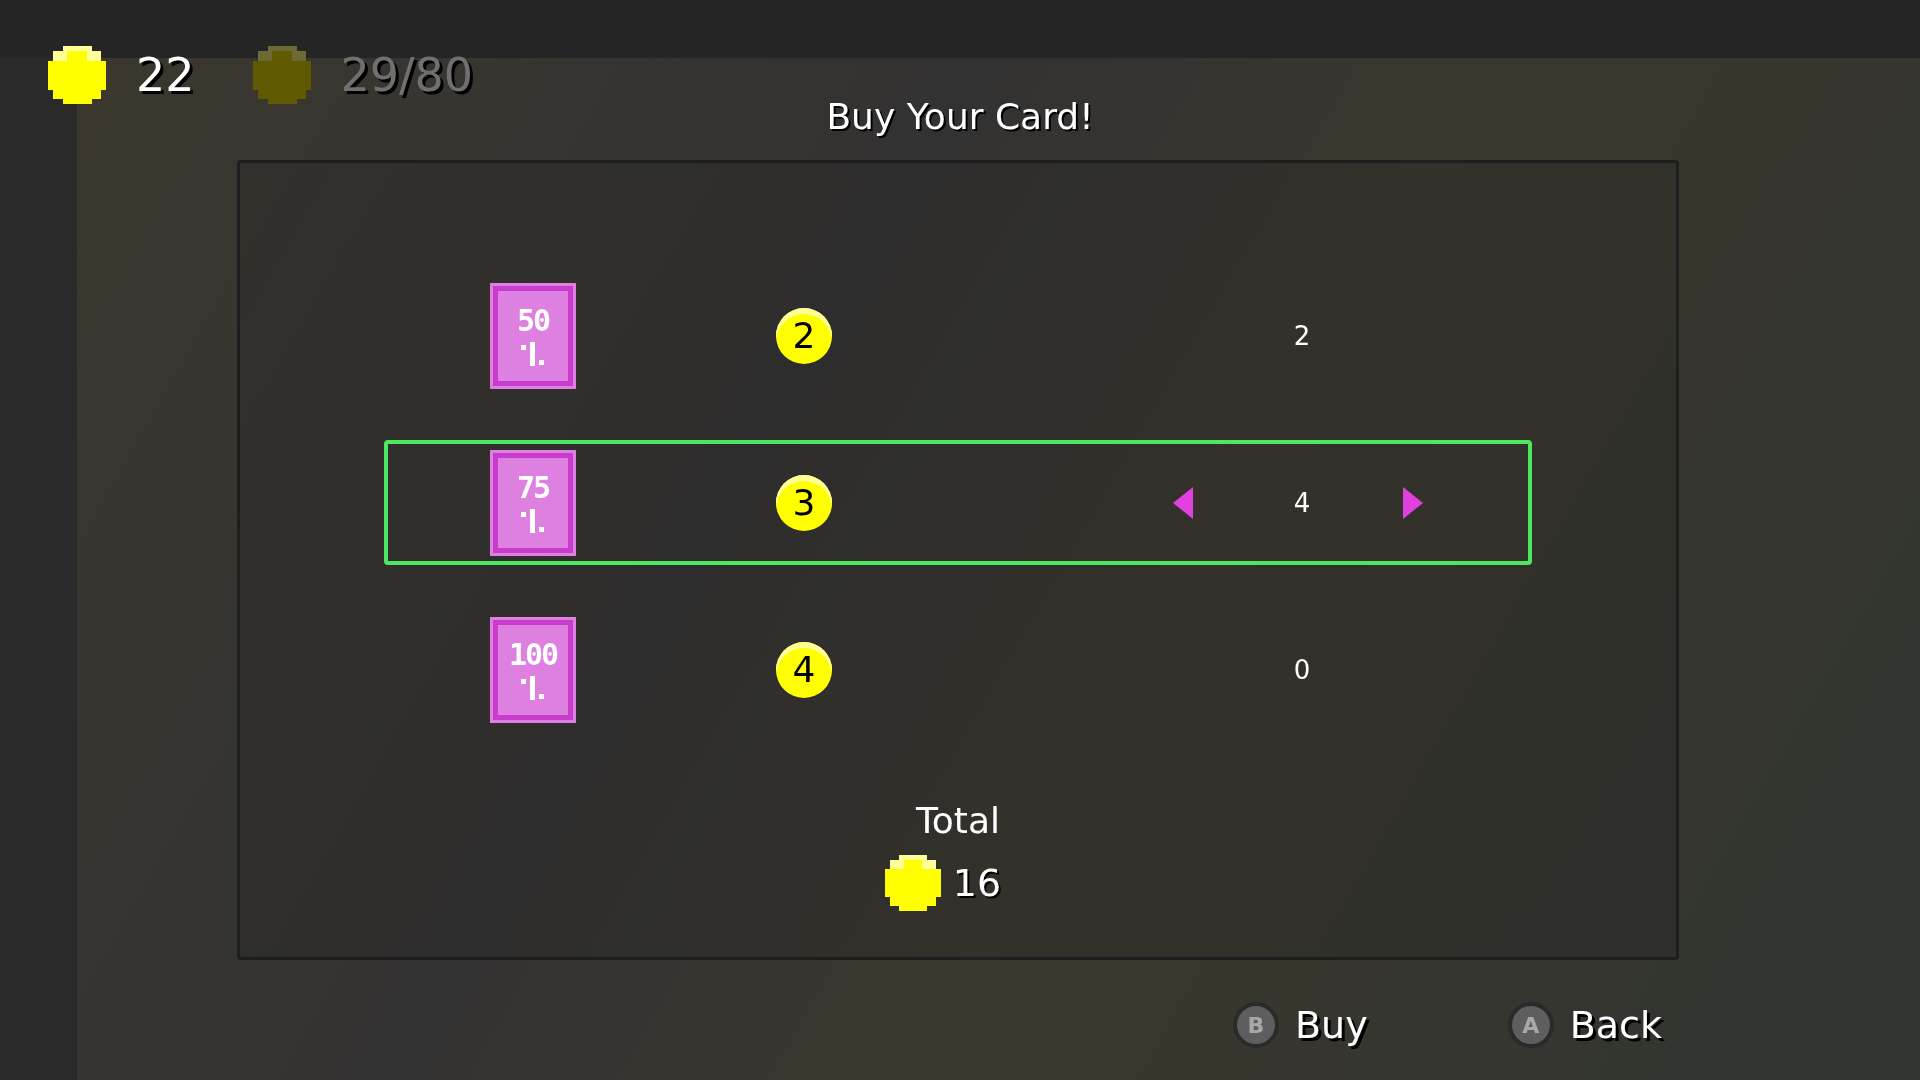 Image resolution: width=1920 pixels, height=1080 pixels. Describe the element at coordinates (1302, 335) in the screenshot. I see `quantity-value: 2` at that location.